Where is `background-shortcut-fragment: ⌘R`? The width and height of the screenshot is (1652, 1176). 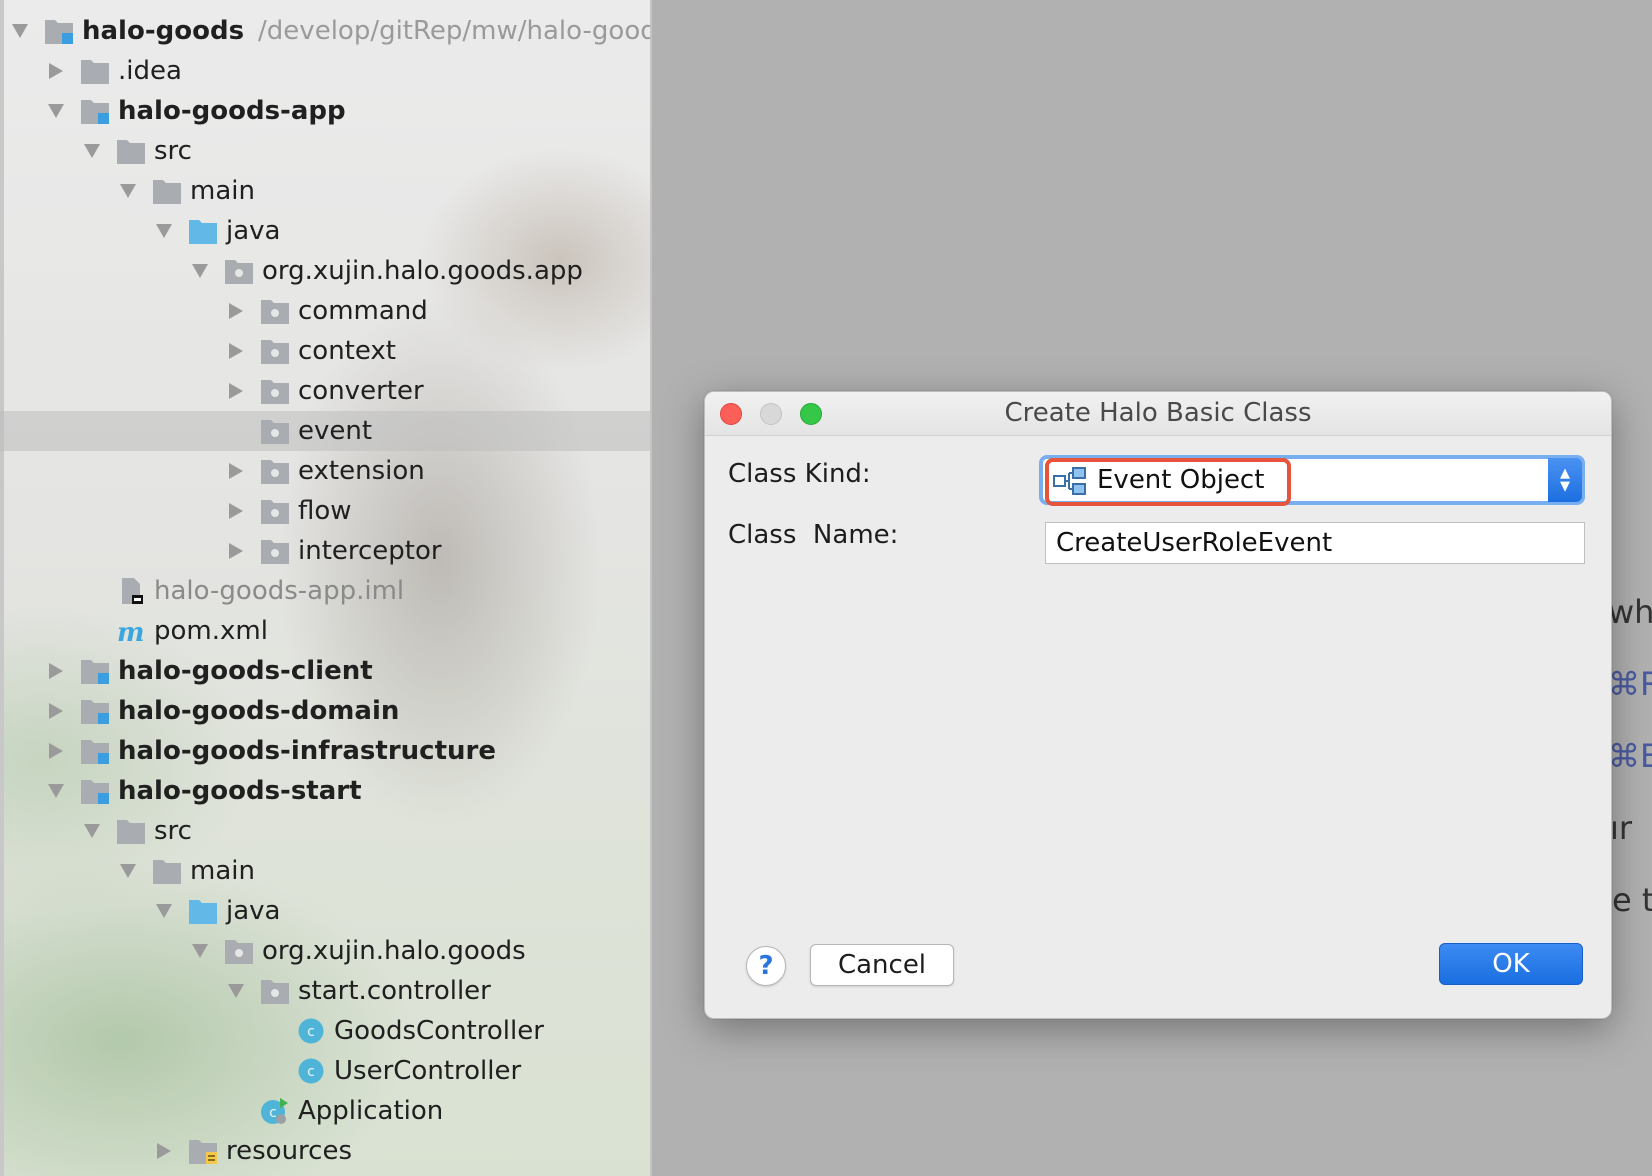
background-shortcut-fragment: ⌘R is located at coordinates (1630, 684).